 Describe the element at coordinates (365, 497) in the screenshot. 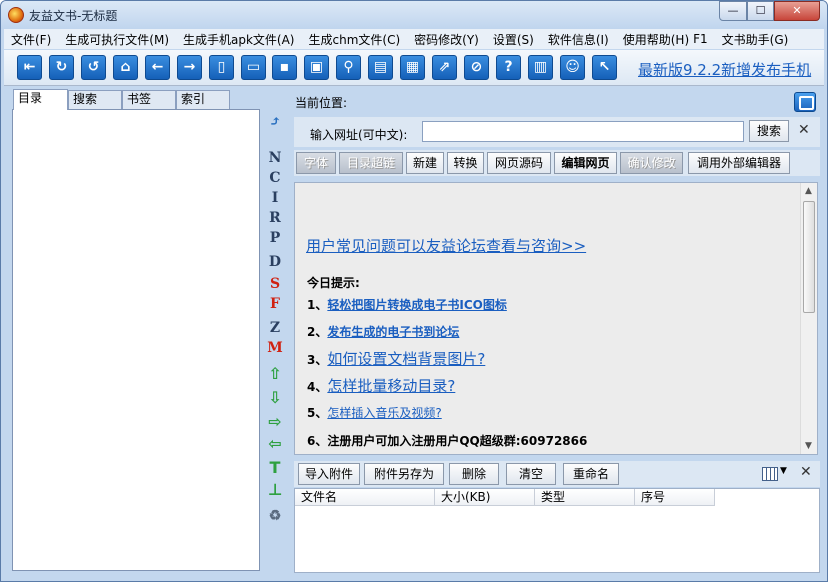

I see `column-header-filename: 文件名` at that location.